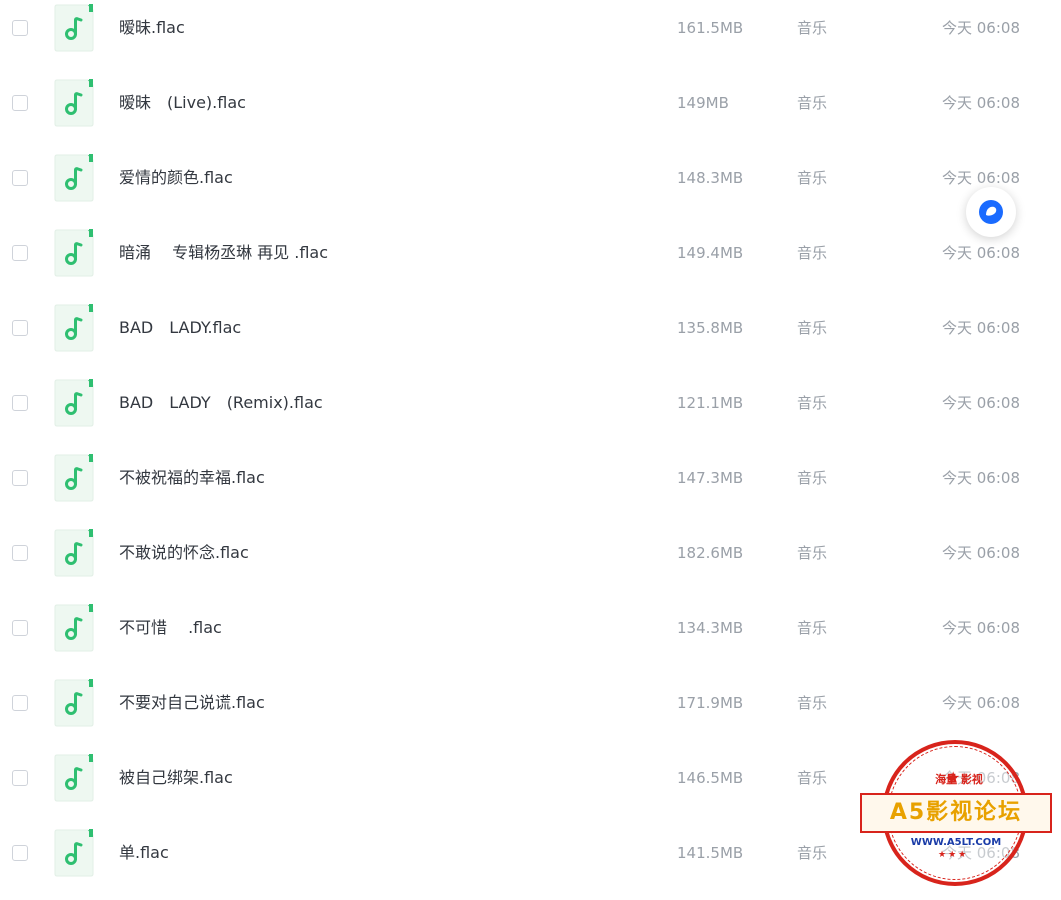  Describe the element at coordinates (710, 703) in the screenshot. I see `file-size: 171.9MB` at that location.